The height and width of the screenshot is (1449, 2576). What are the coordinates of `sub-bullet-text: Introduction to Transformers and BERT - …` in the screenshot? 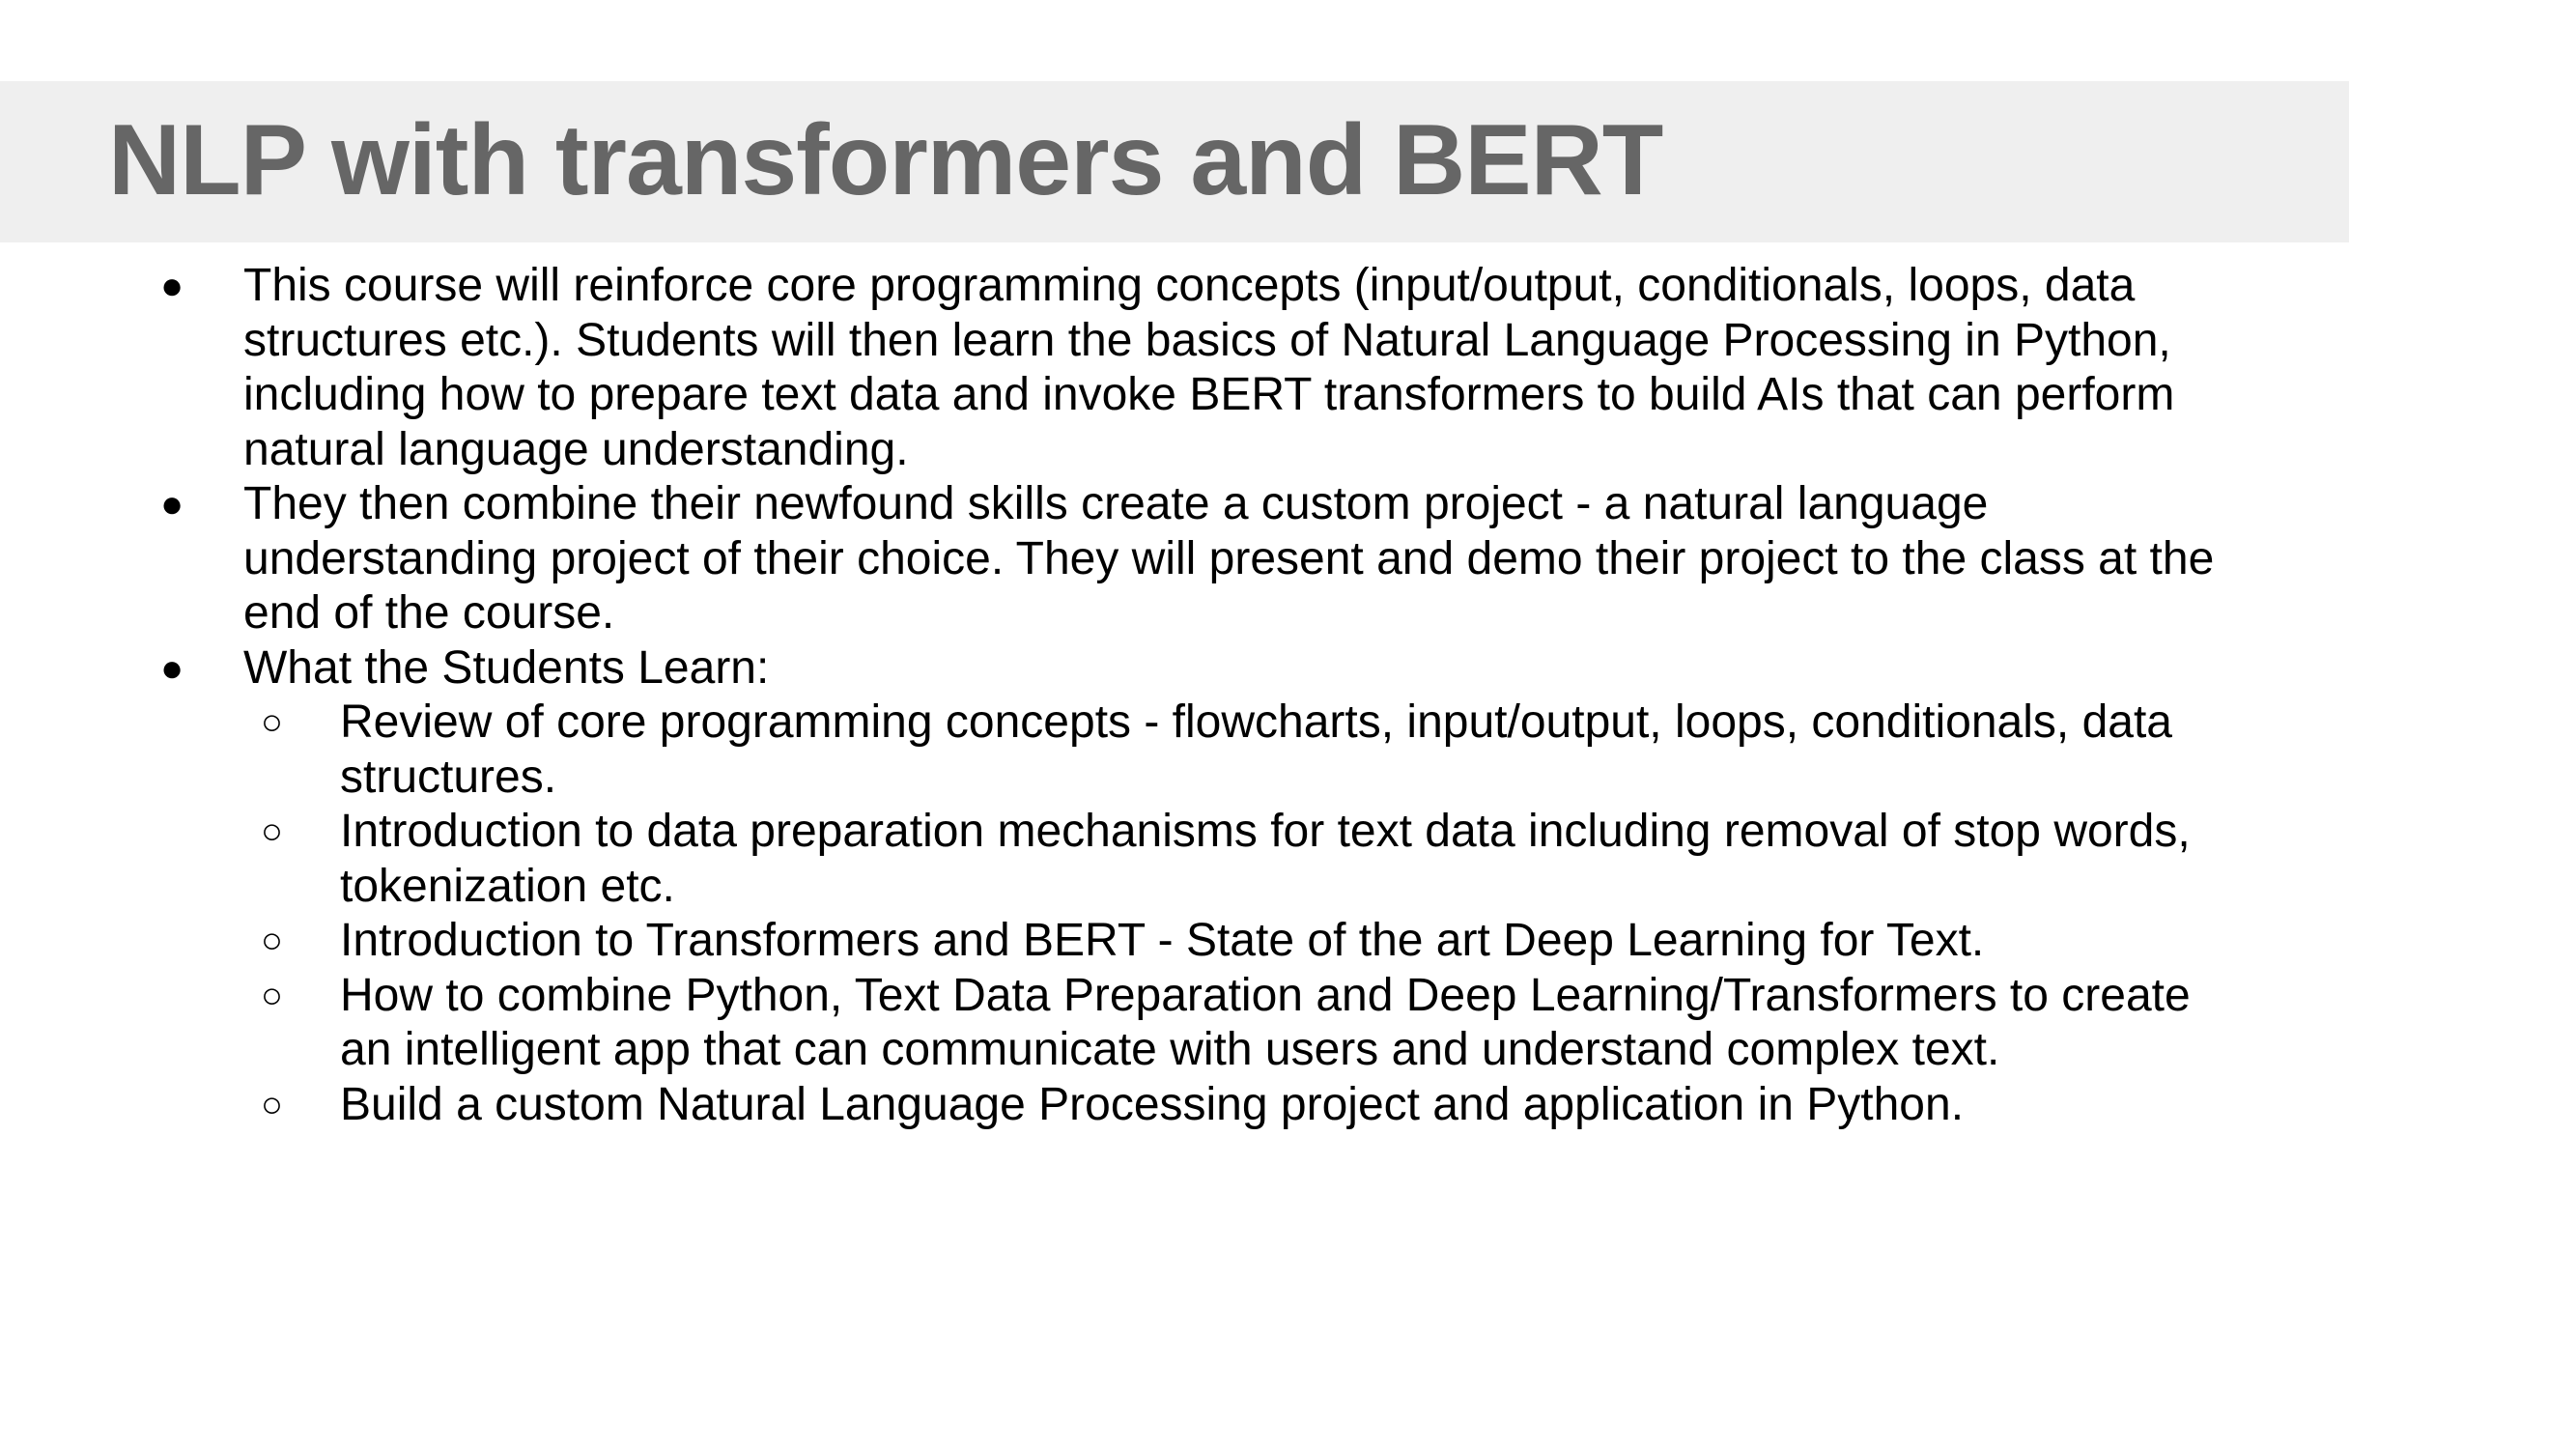 It's located at (1162, 940).